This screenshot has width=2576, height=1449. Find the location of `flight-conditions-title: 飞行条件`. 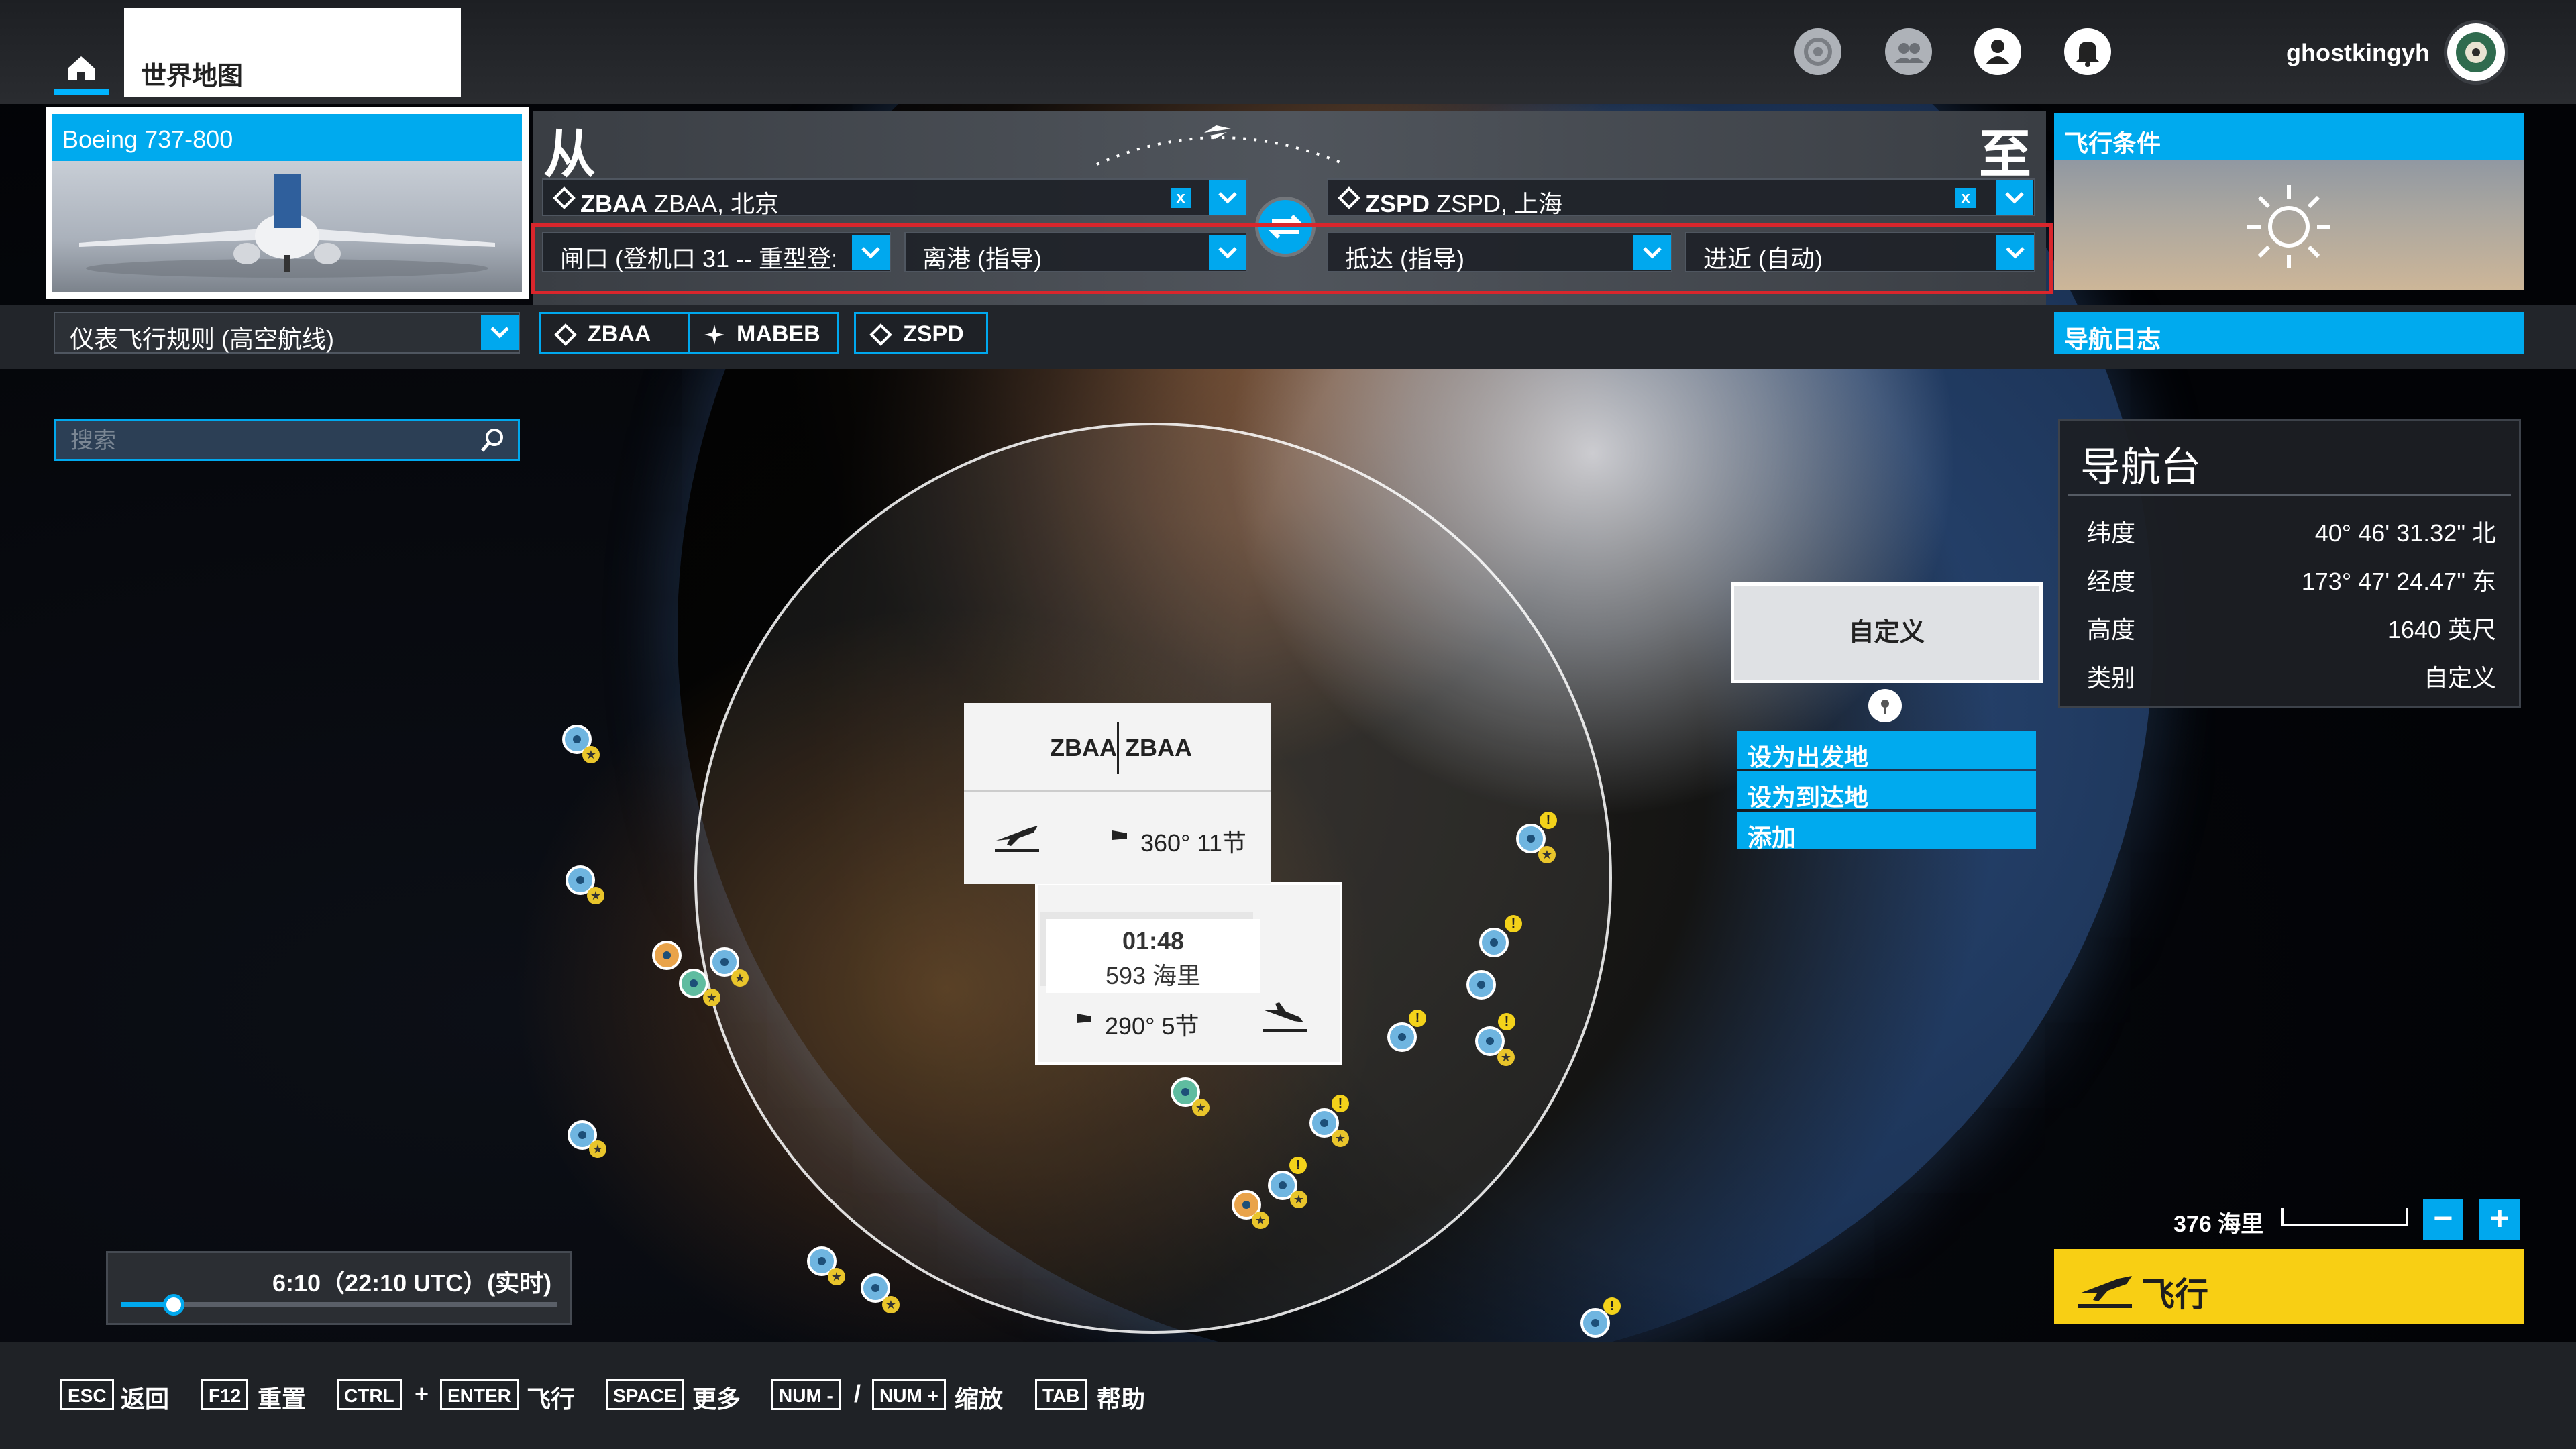

flight-conditions-title: 飞行条件 is located at coordinates (2289, 136).